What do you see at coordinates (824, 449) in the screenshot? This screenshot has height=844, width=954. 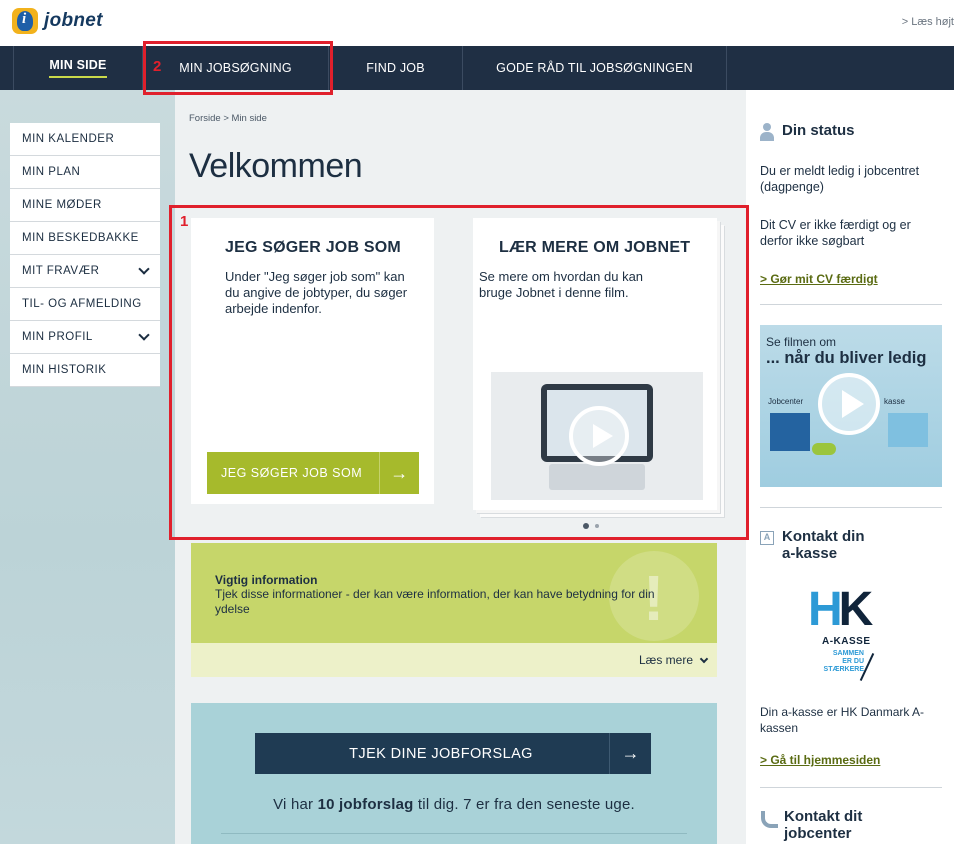 I see `bush-illustration` at bounding box center [824, 449].